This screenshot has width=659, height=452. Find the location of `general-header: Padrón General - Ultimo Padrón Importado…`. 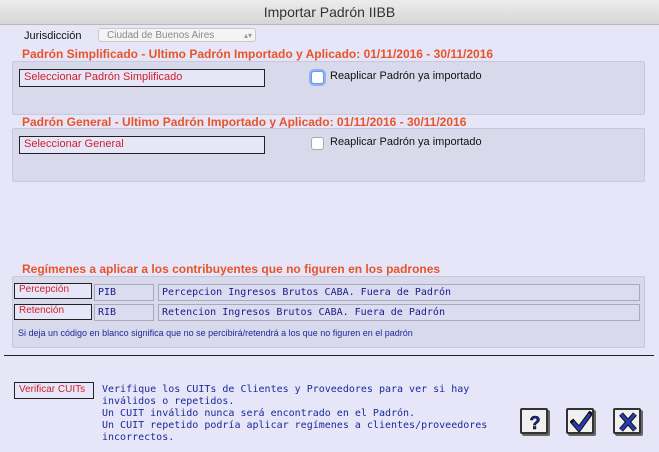

general-header: Padrón General - Ultimo Padrón Importado… is located at coordinates (244, 122).